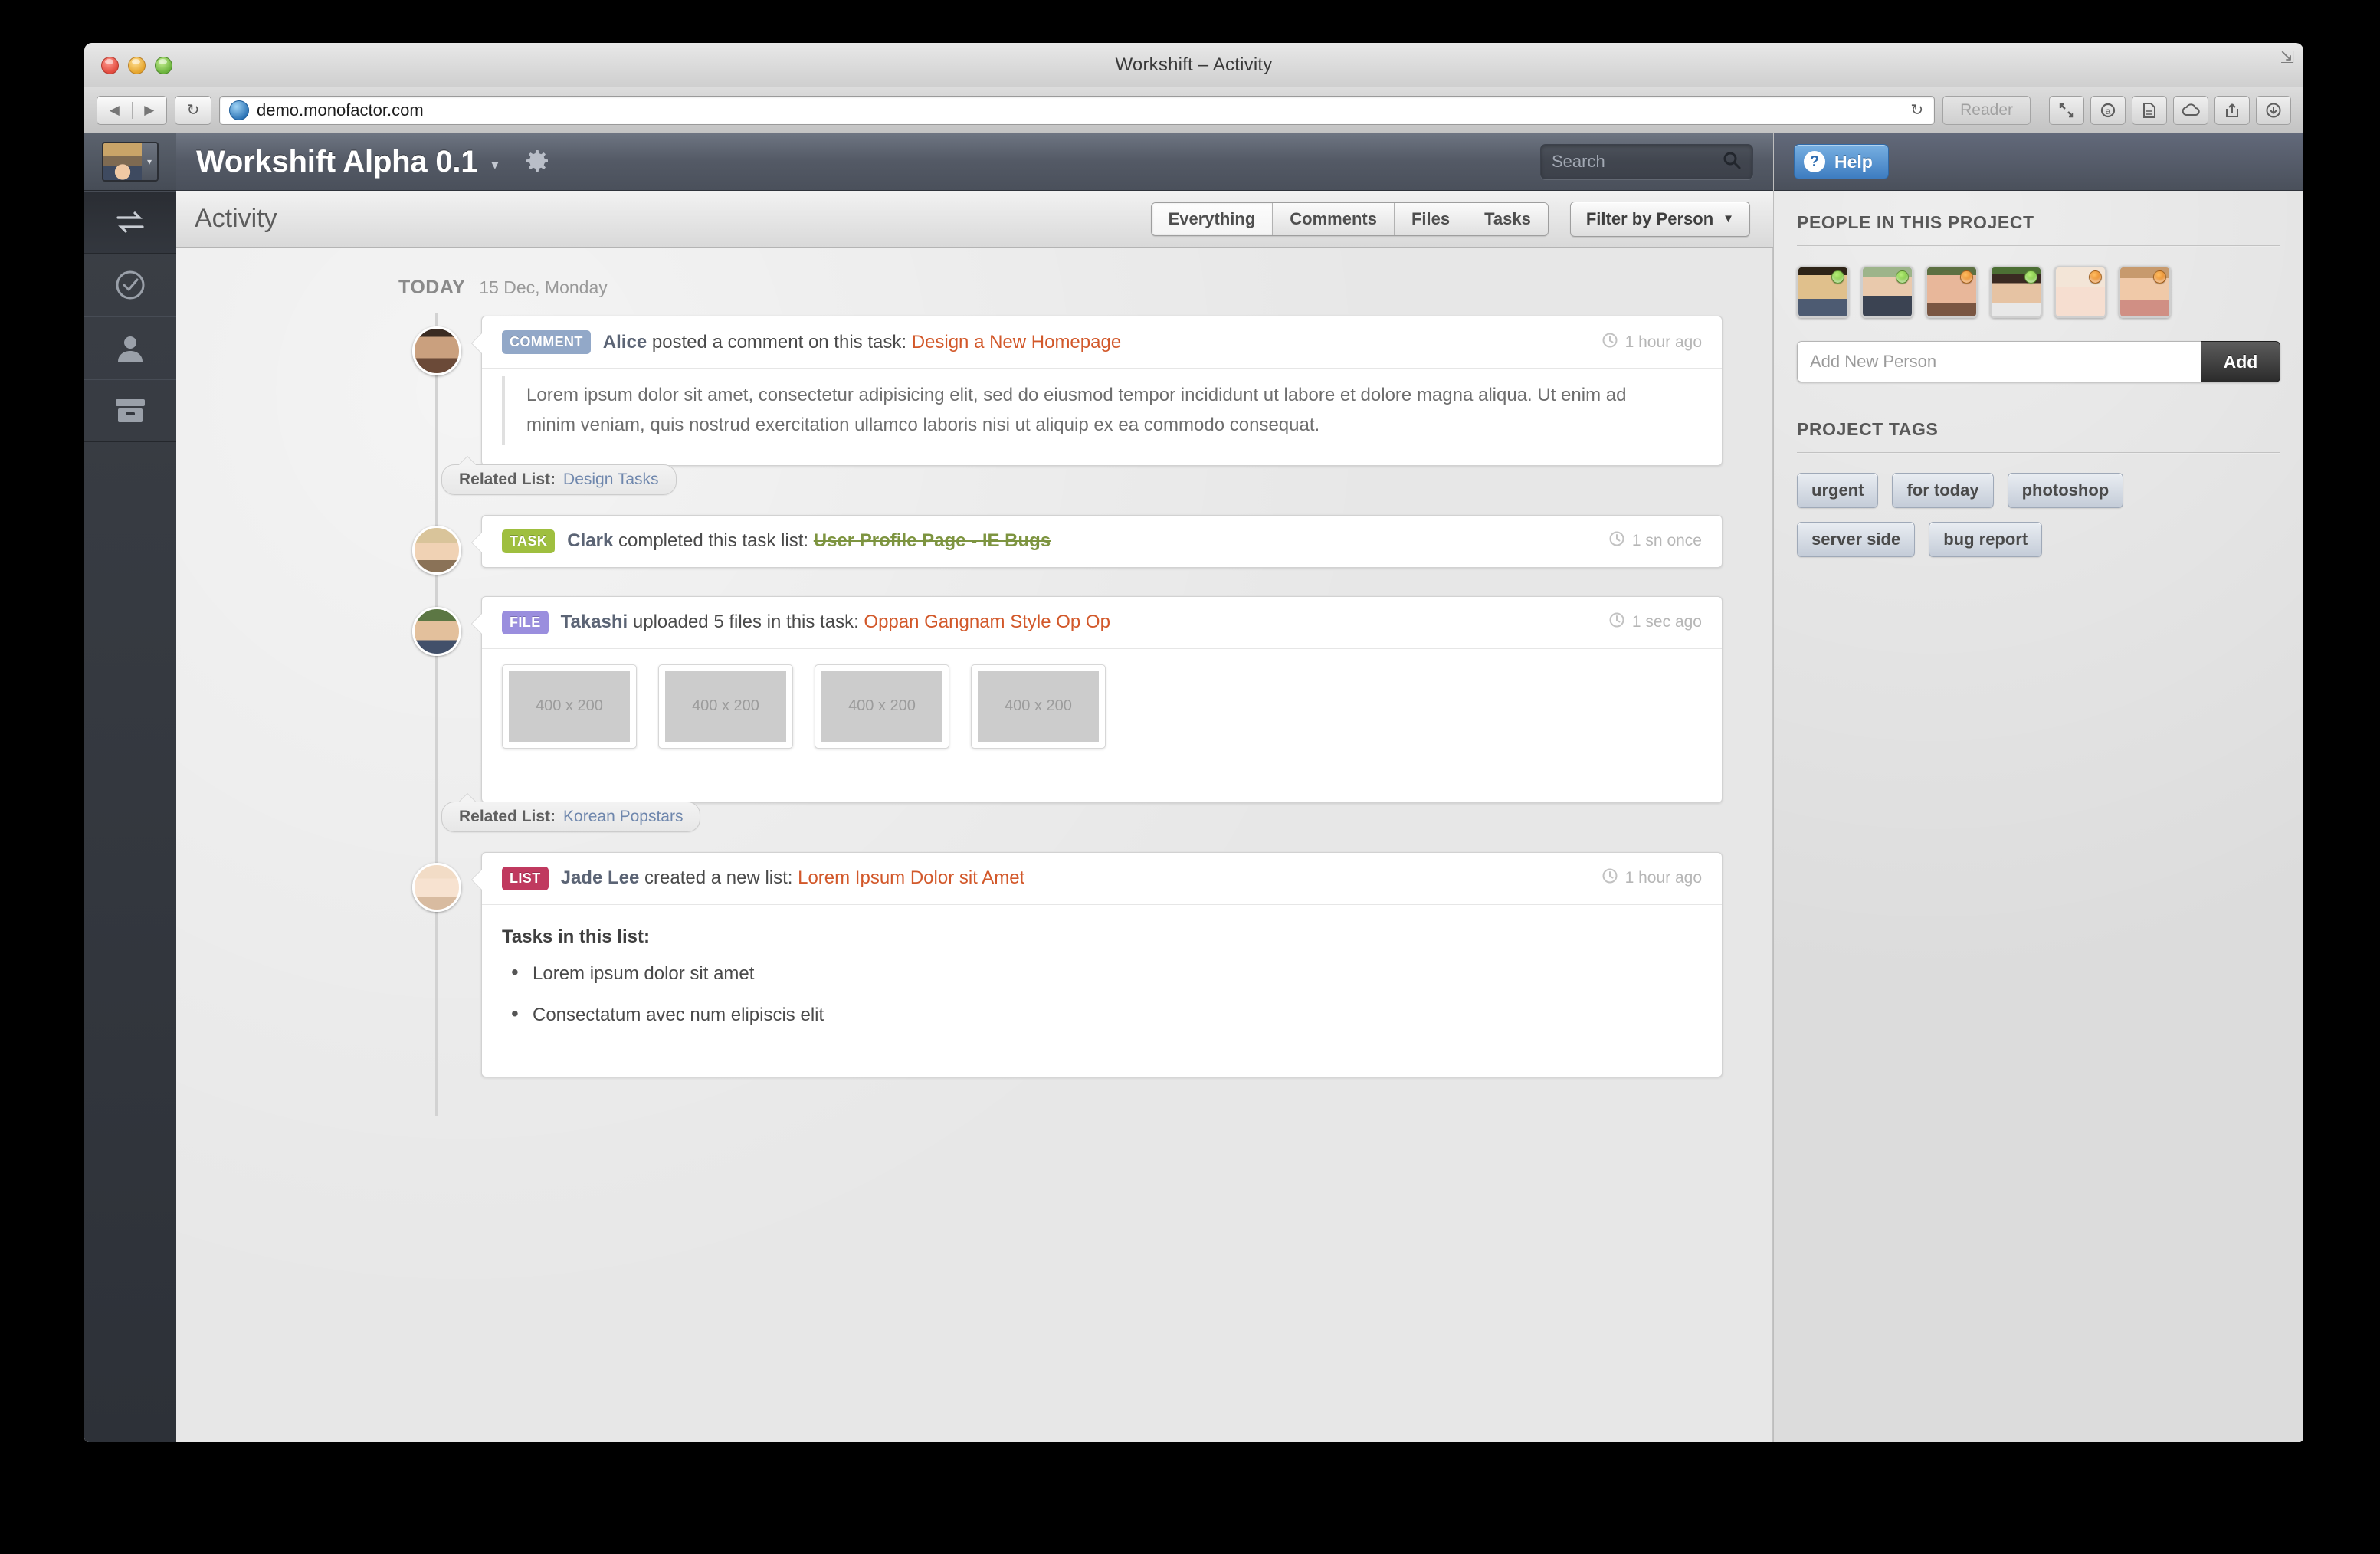 The width and height of the screenshot is (2380, 1554). What do you see at coordinates (1102, 1024) in the screenshot?
I see `list-item: Consectatum avec num elipiscis elit` at bounding box center [1102, 1024].